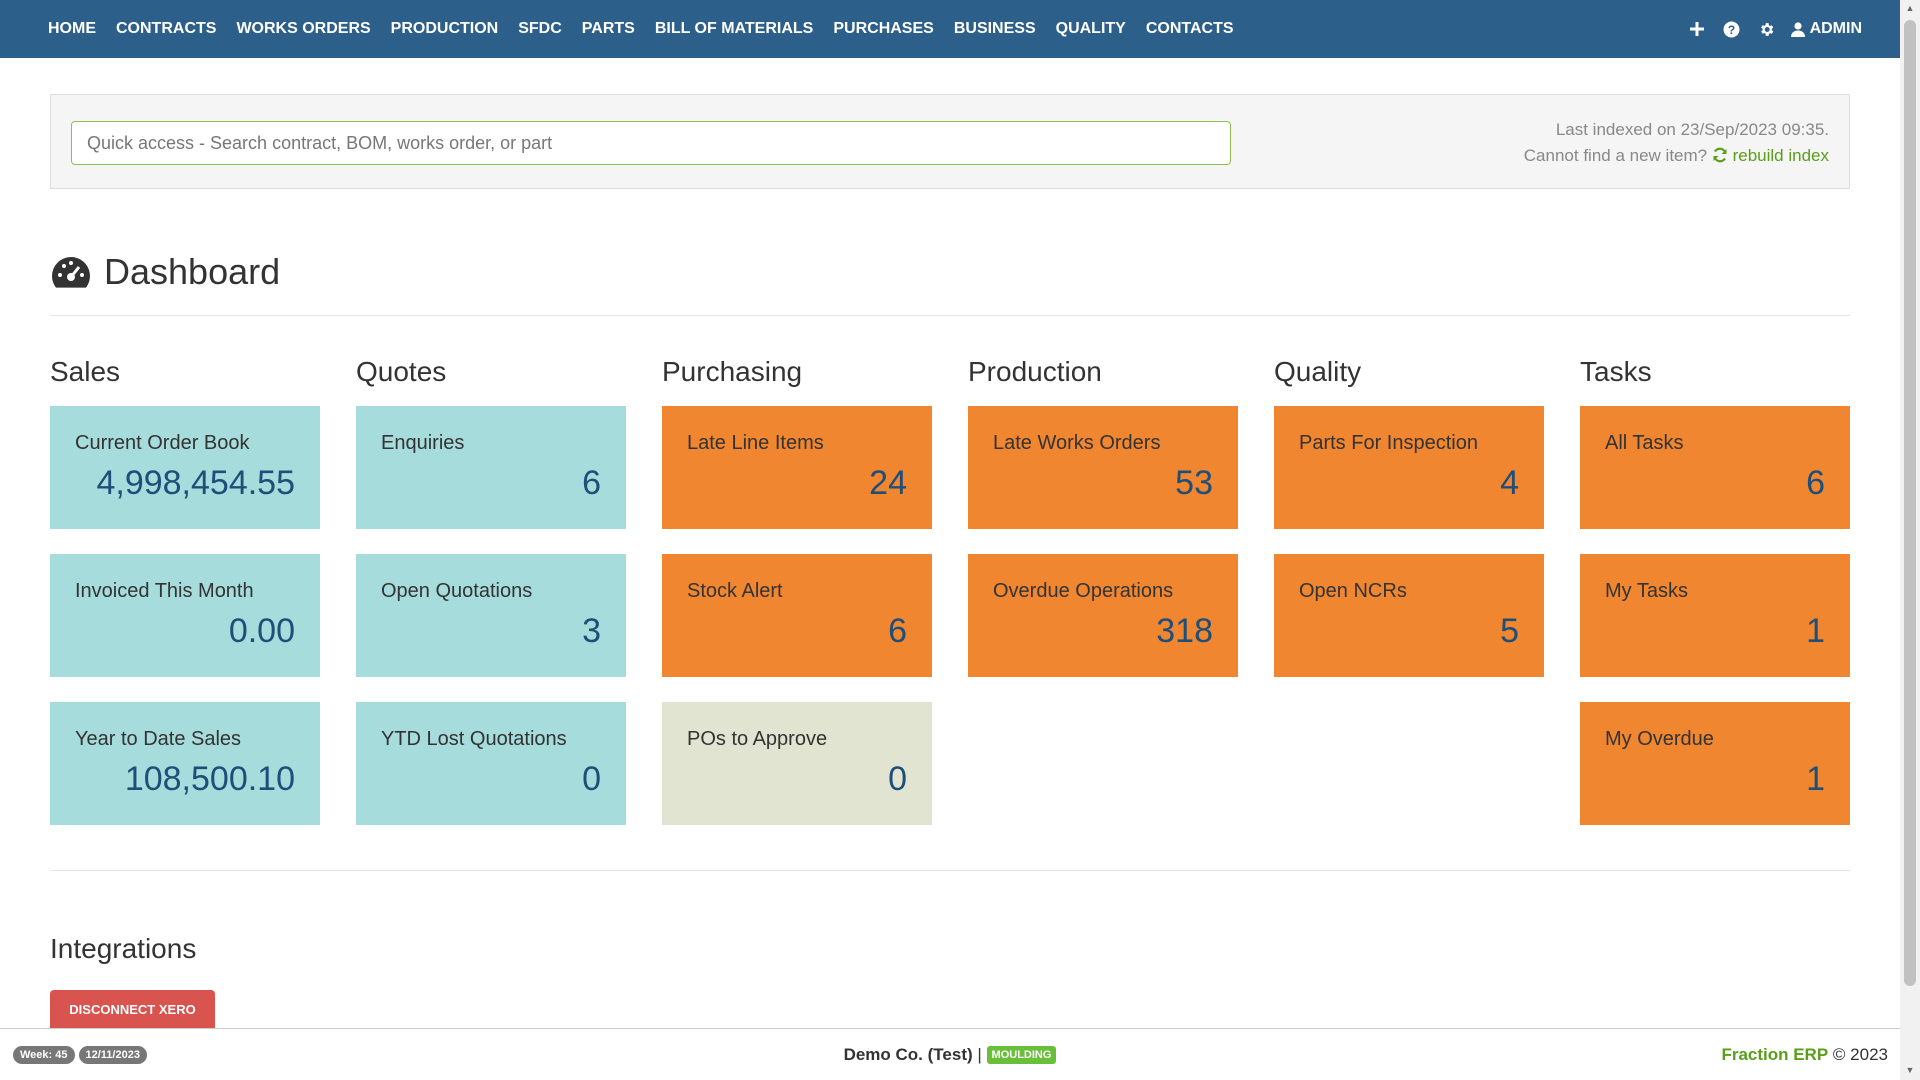  Describe the element at coordinates (540, 29) in the screenshot. I see `nav-sfdc: SFDC` at that location.